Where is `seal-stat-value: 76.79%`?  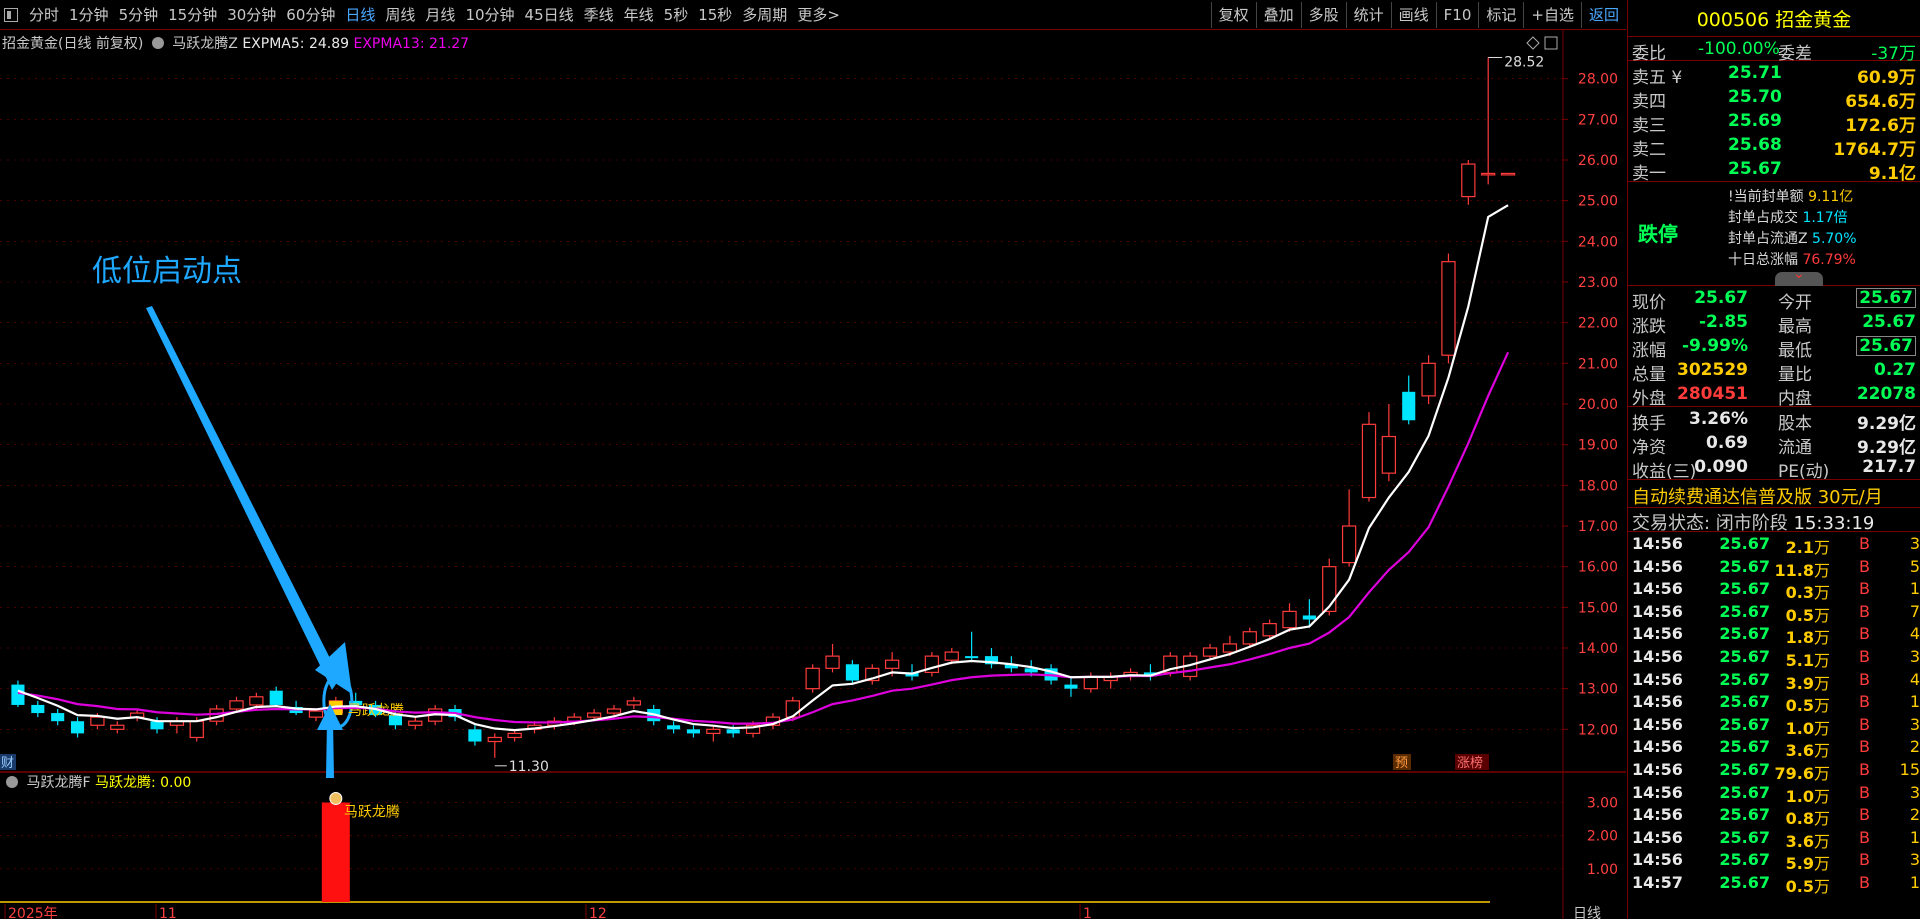 seal-stat-value: 76.79% is located at coordinates (1829, 260).